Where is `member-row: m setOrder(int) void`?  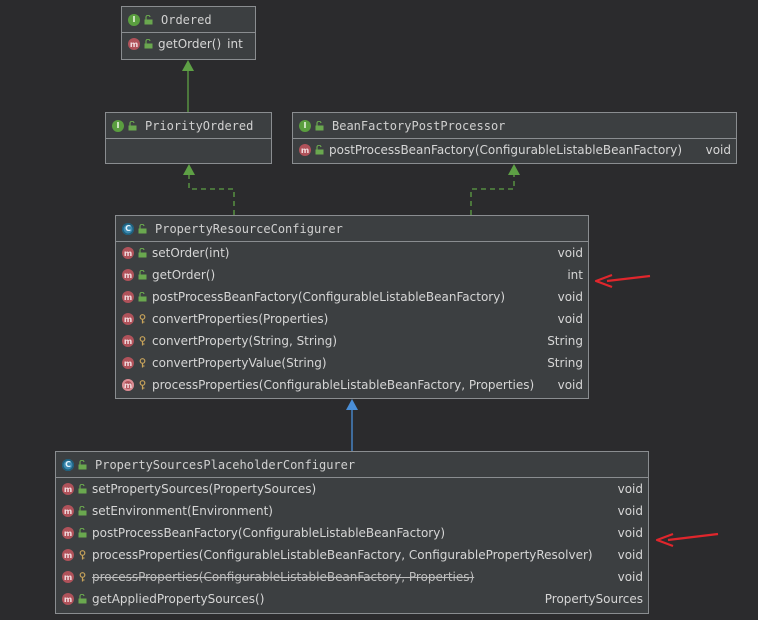
member-row: m setOrder(int) void is located at coordinates (352, 253).